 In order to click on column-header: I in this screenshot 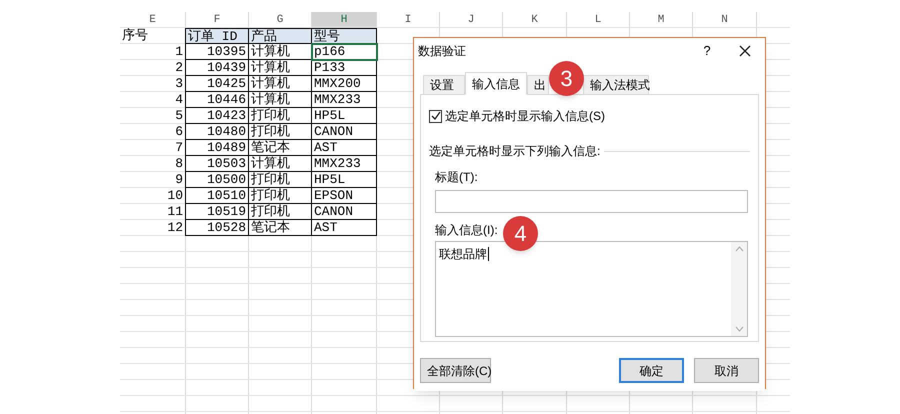, I will do `click(408, 20)`.